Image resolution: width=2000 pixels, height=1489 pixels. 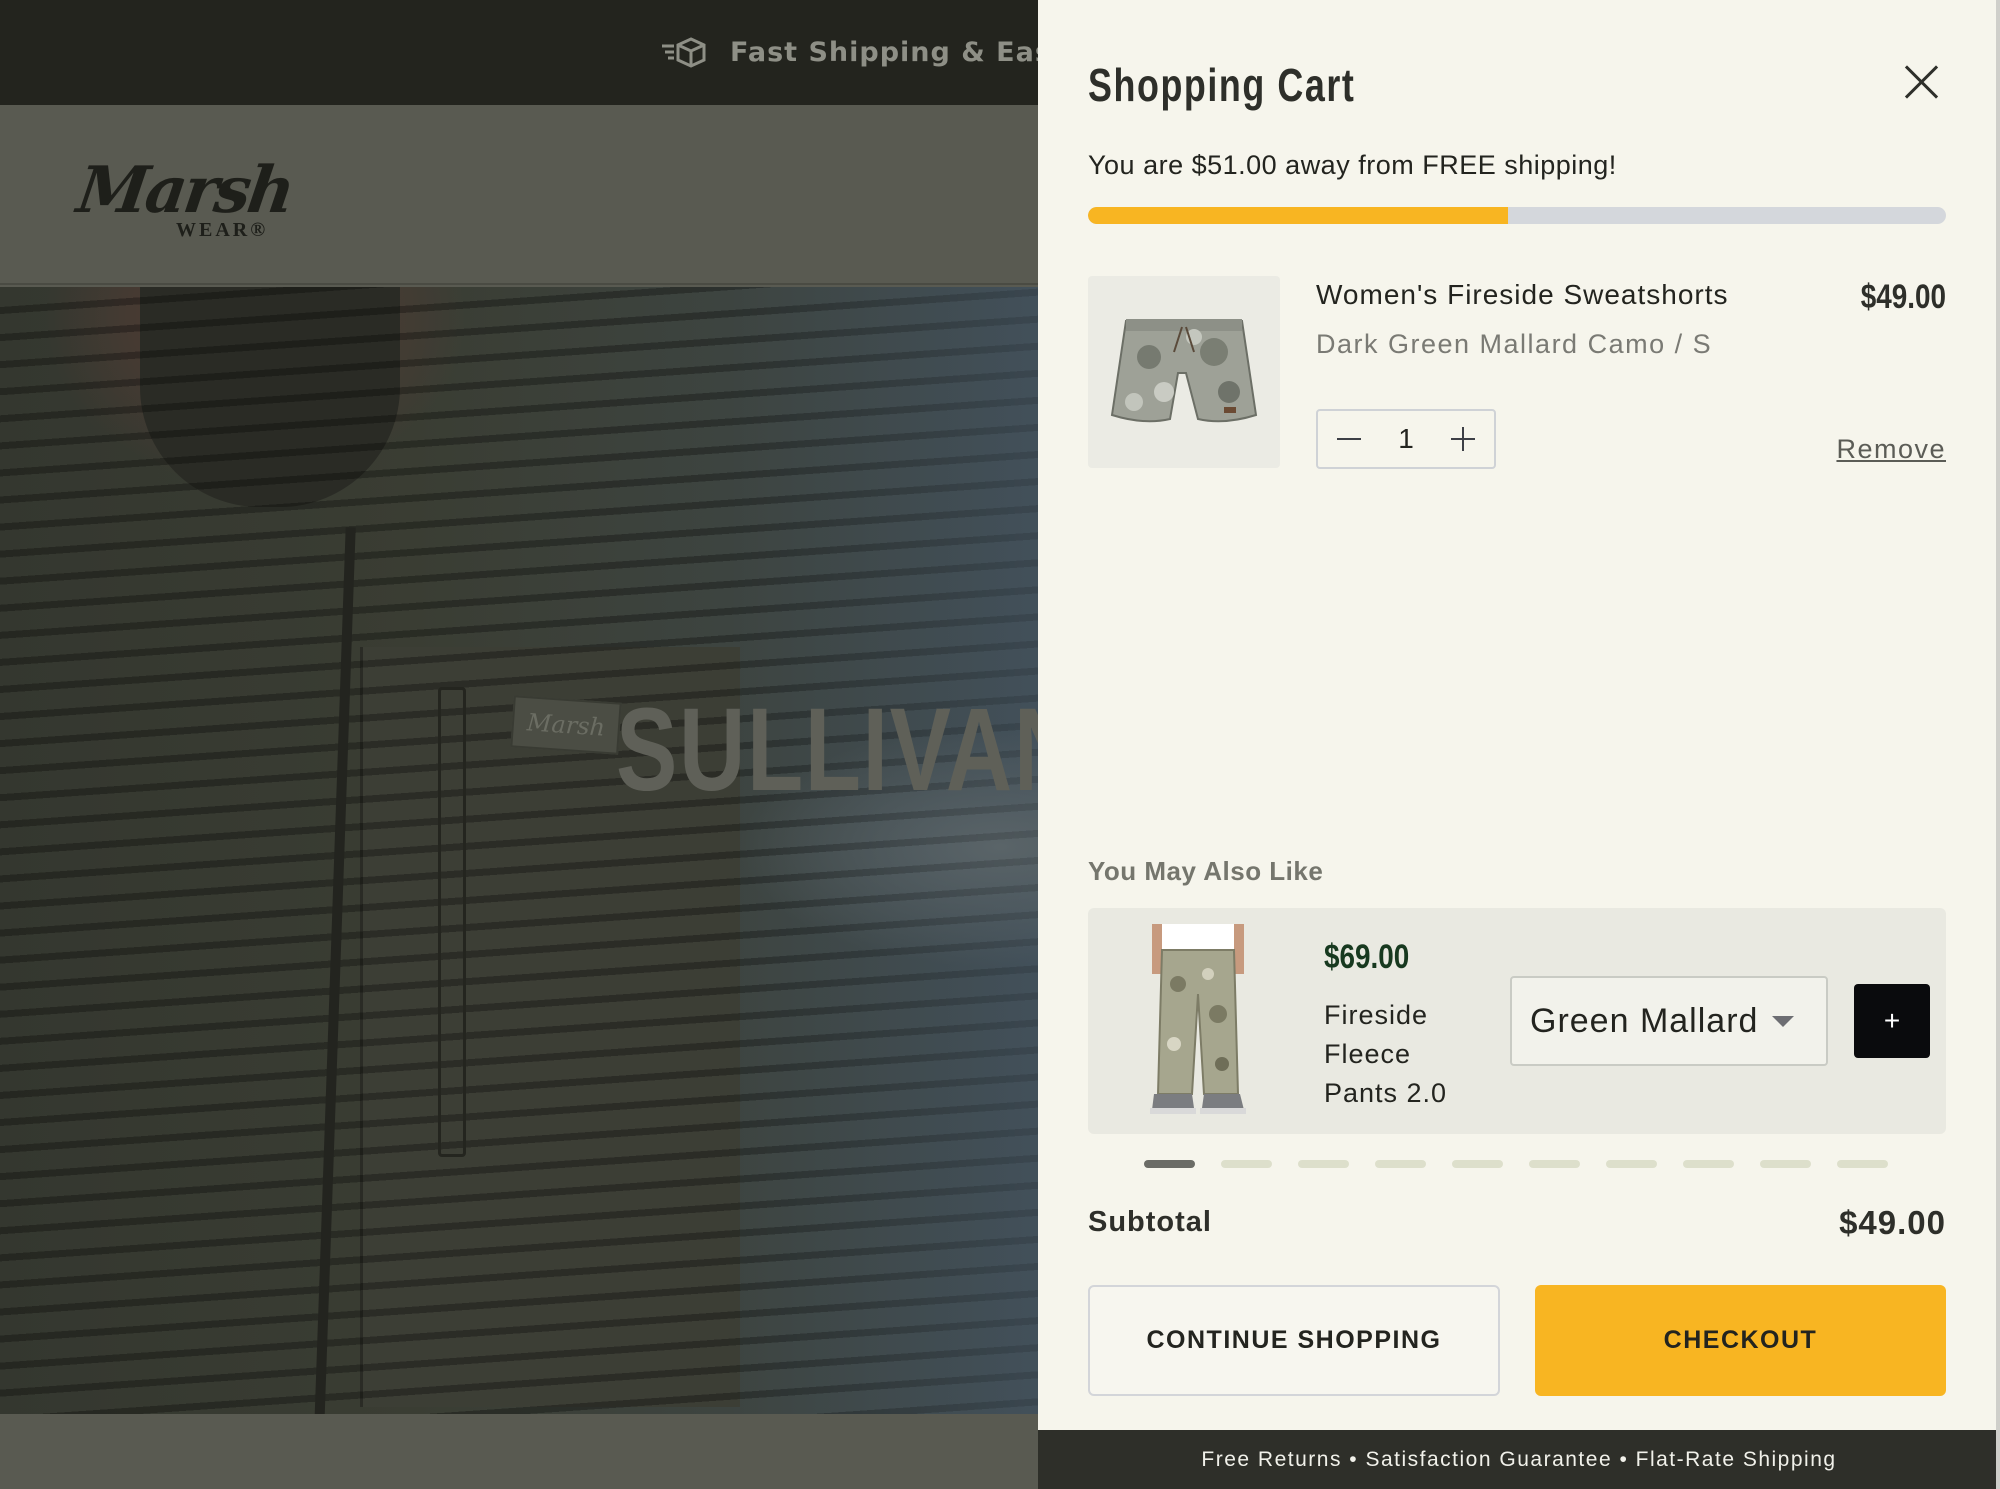 What do you see at coordinates (684, 52) in the screenshot?
I see `fast-shipping-box-icon` at bounding box center [684, 52].